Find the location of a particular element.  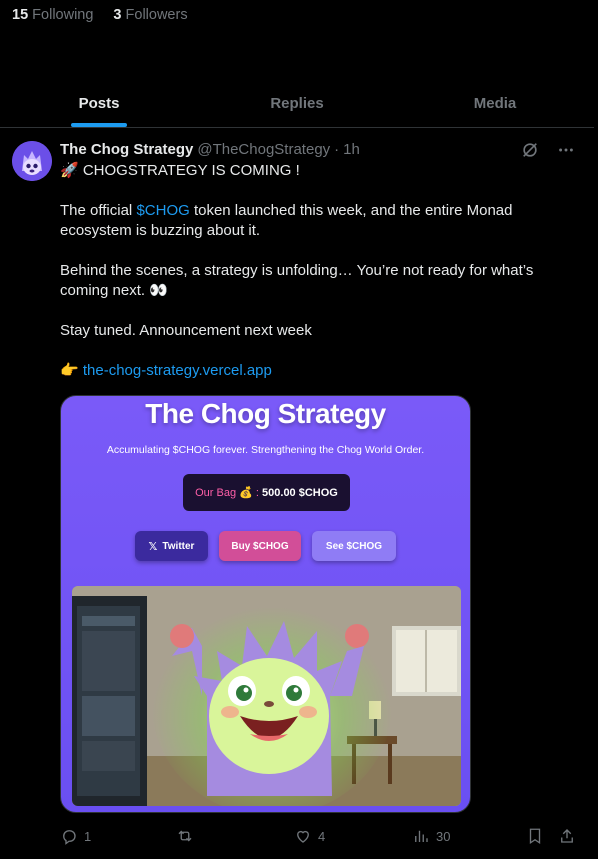

bookmark-button is located at coordinates (535, 836).